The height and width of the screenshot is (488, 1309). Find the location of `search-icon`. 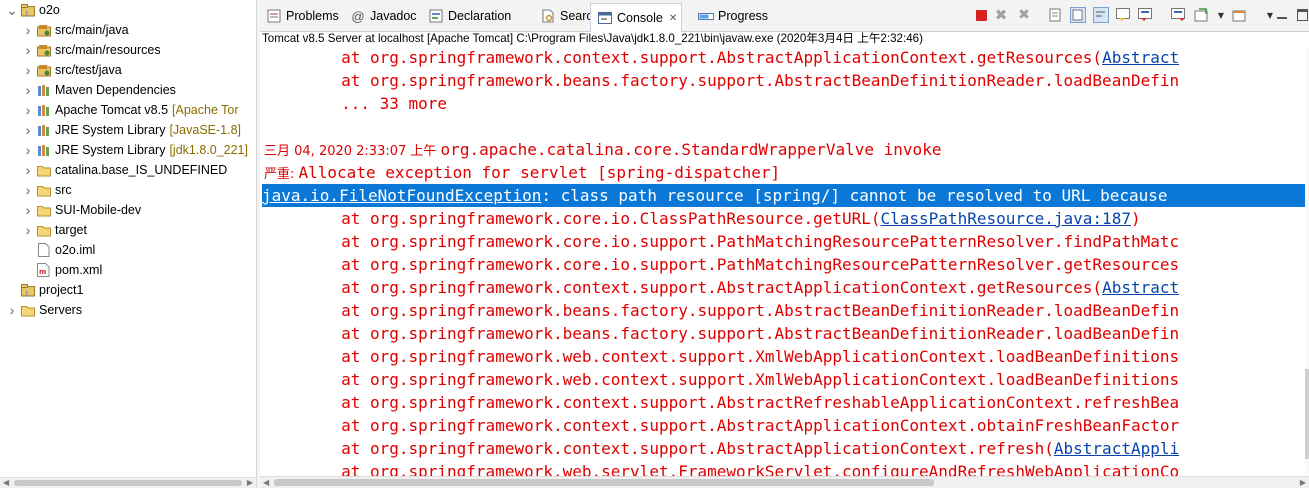

search-icon is located at coordinates (548, 16).